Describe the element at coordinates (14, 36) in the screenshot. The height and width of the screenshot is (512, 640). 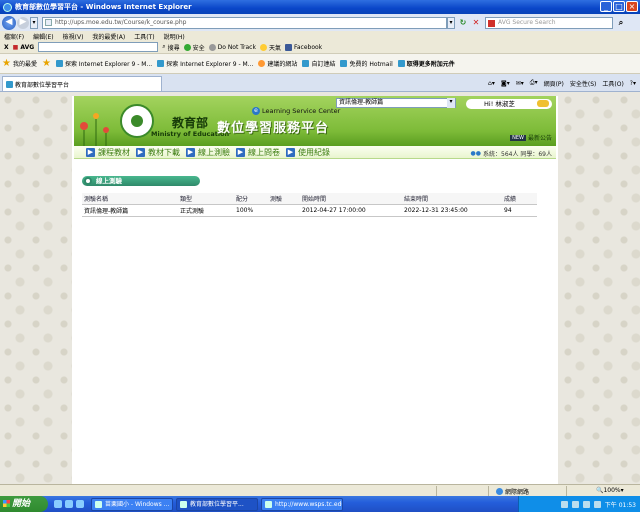
I see `menu-file: 檔案(F)` at that location.